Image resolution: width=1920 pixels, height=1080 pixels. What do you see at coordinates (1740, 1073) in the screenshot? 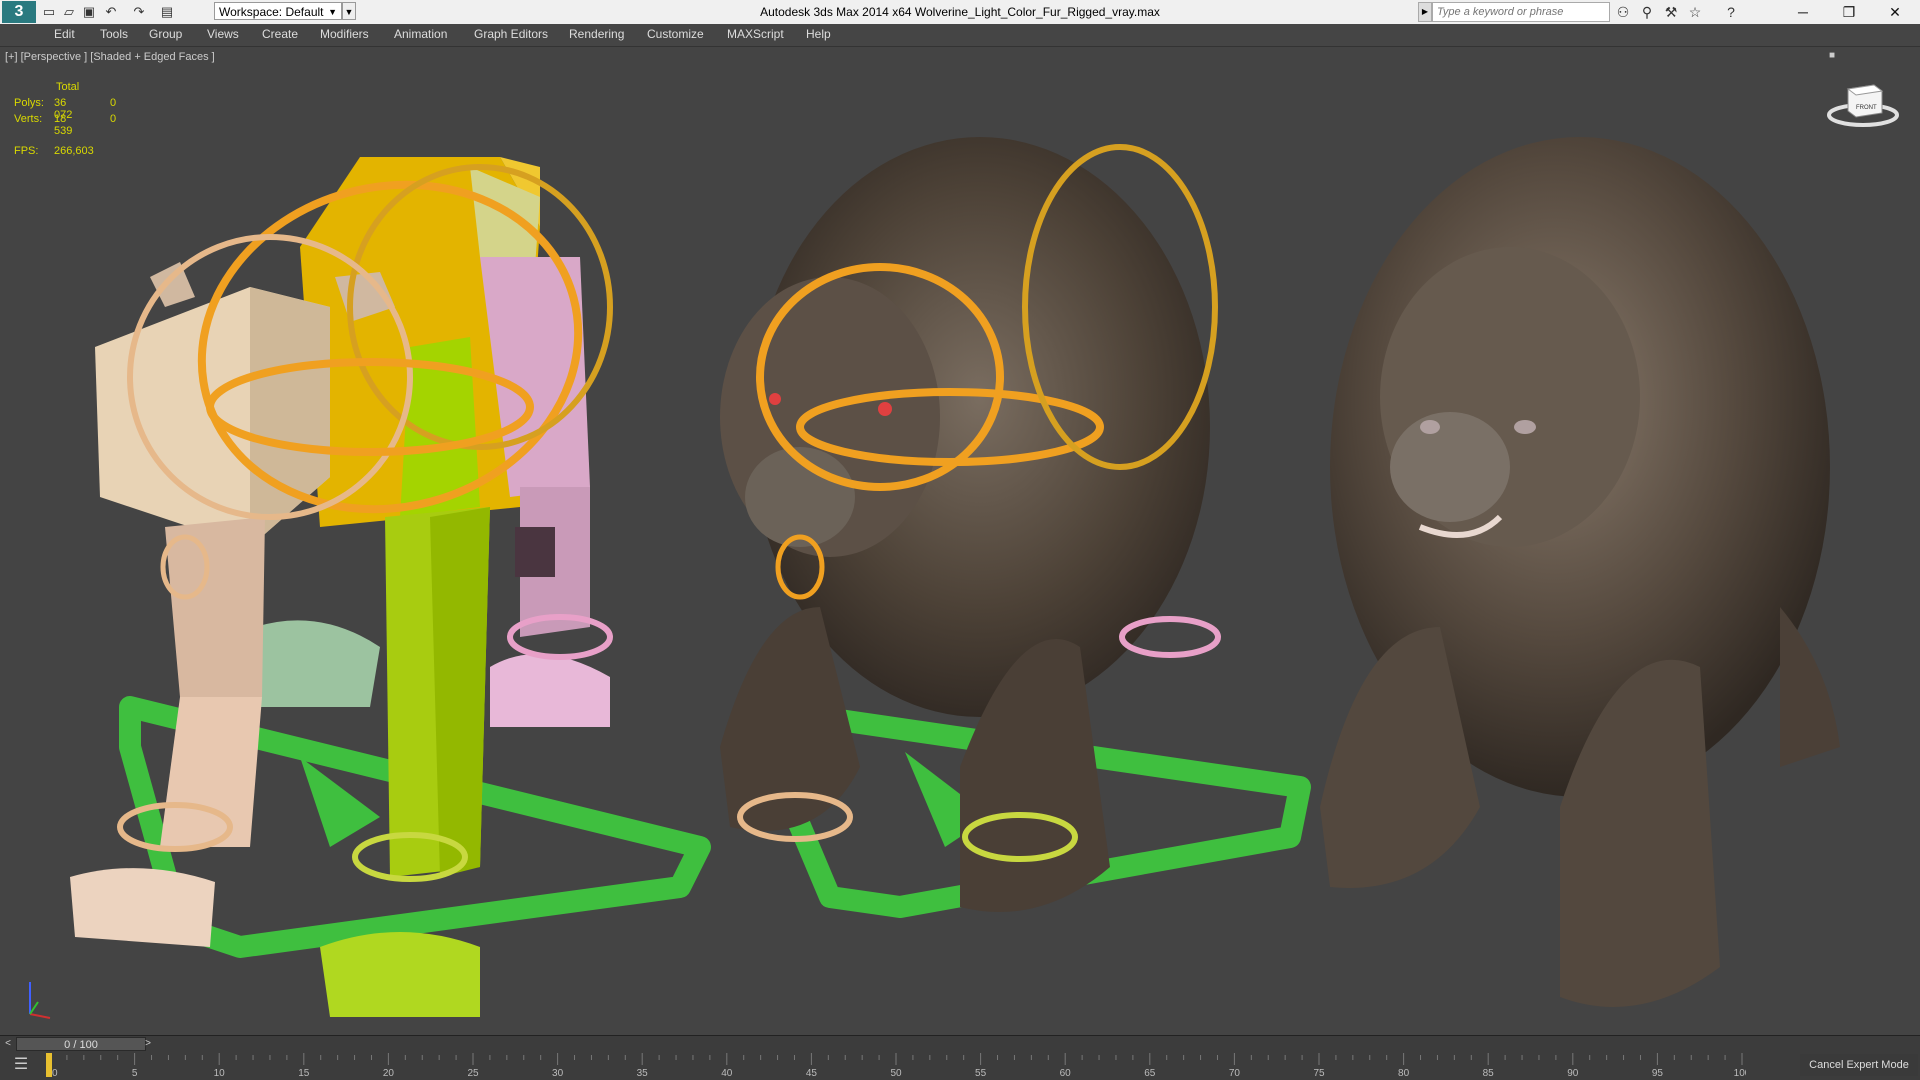
I see `ruler-tick-label: 100` at bounding box center [1740, 1073].